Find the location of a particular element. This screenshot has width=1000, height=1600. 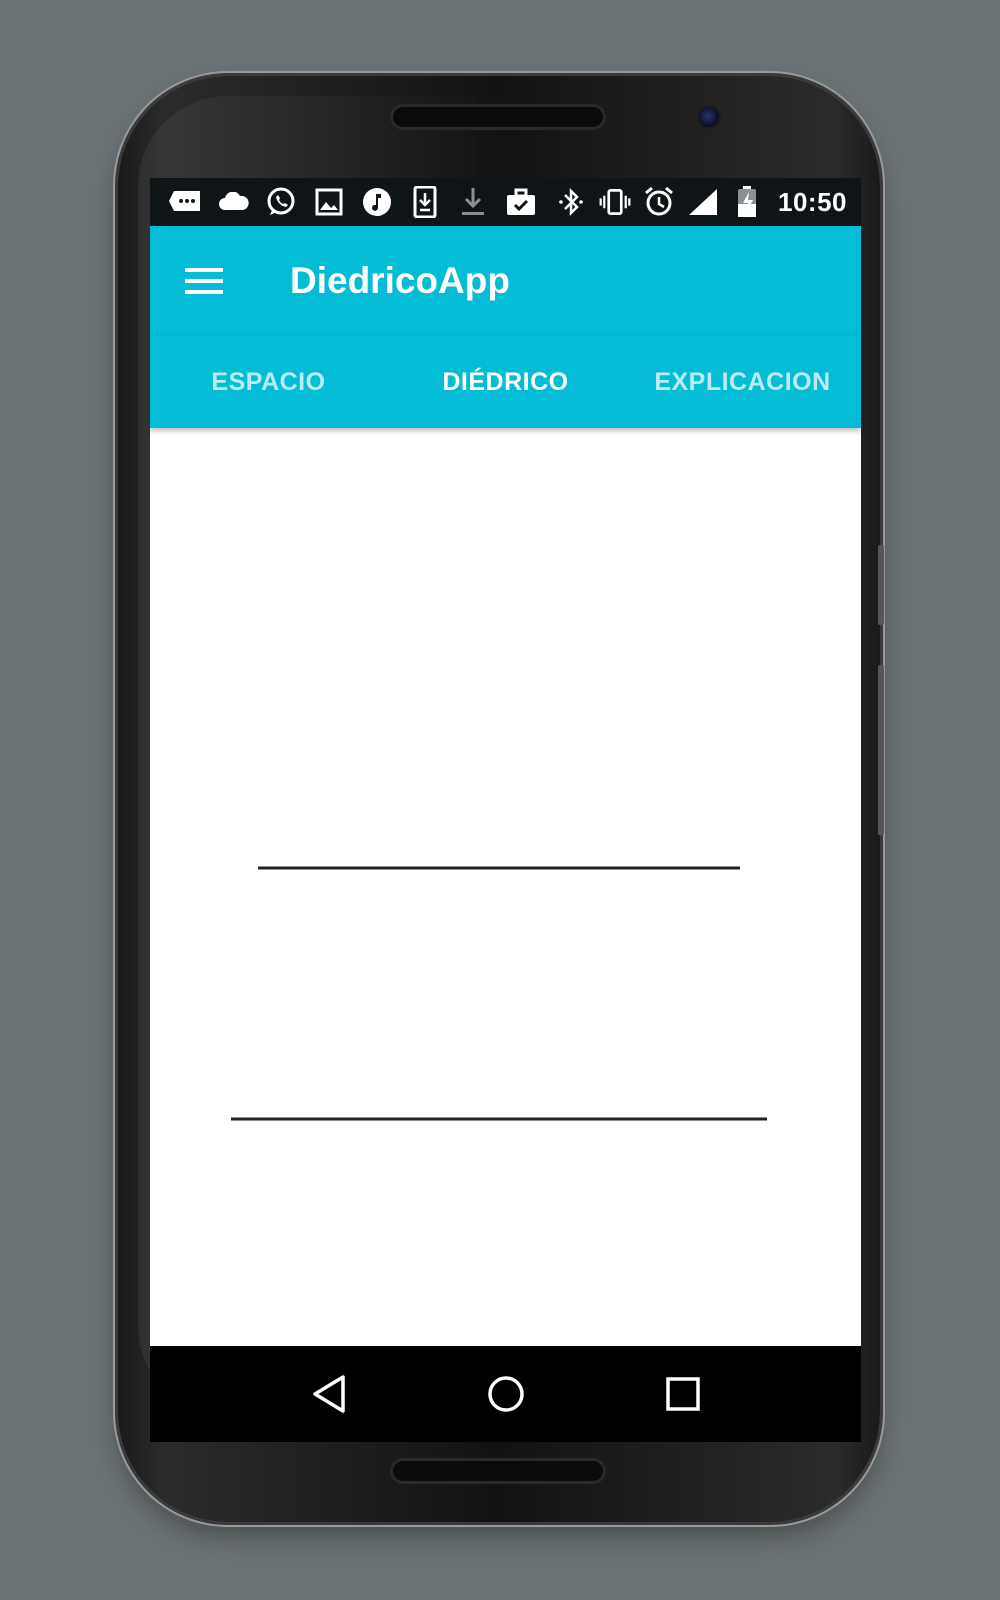

cloud-icon is located at coordinates (233, 202).